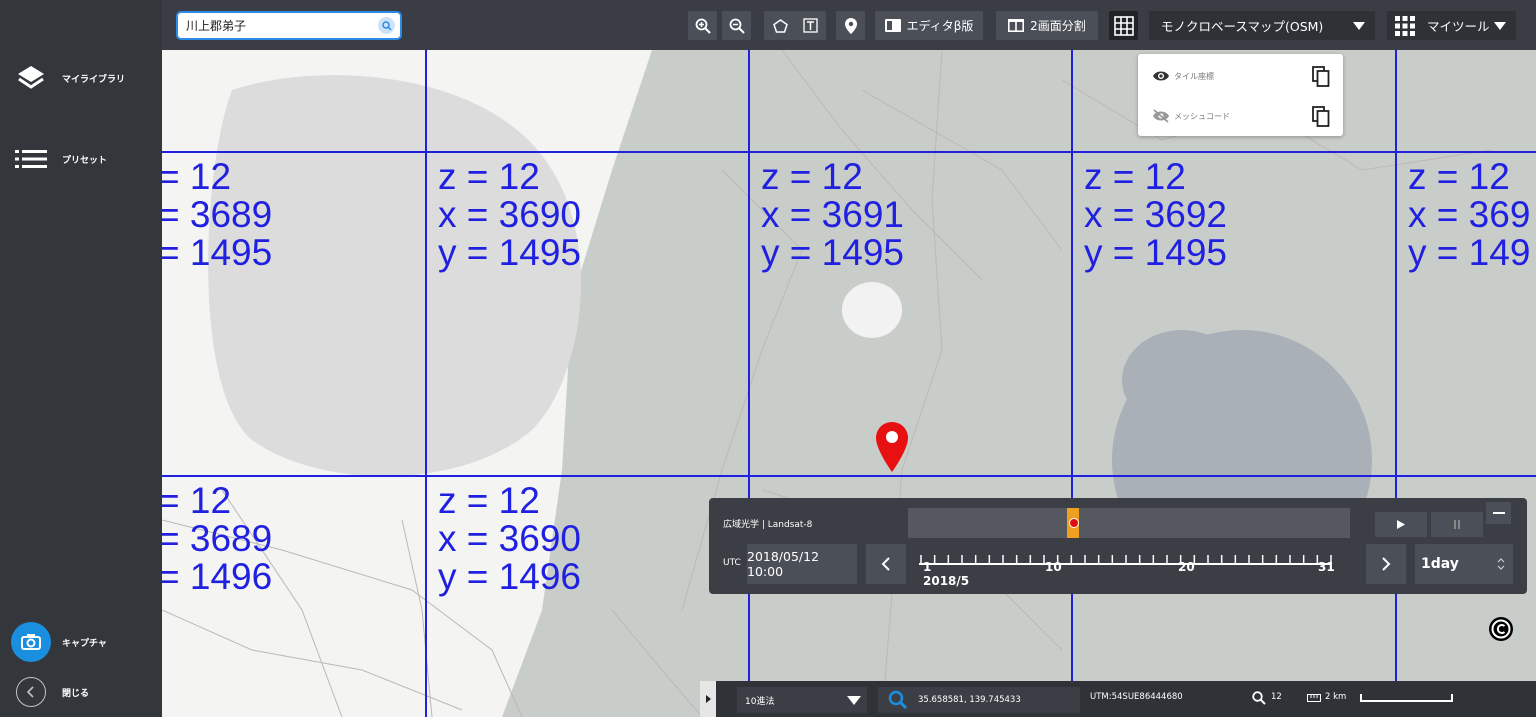 Image resolution: width=1536 pixels, height=717 pixels. I want to click on minimize-icon, so click(1498, 513).